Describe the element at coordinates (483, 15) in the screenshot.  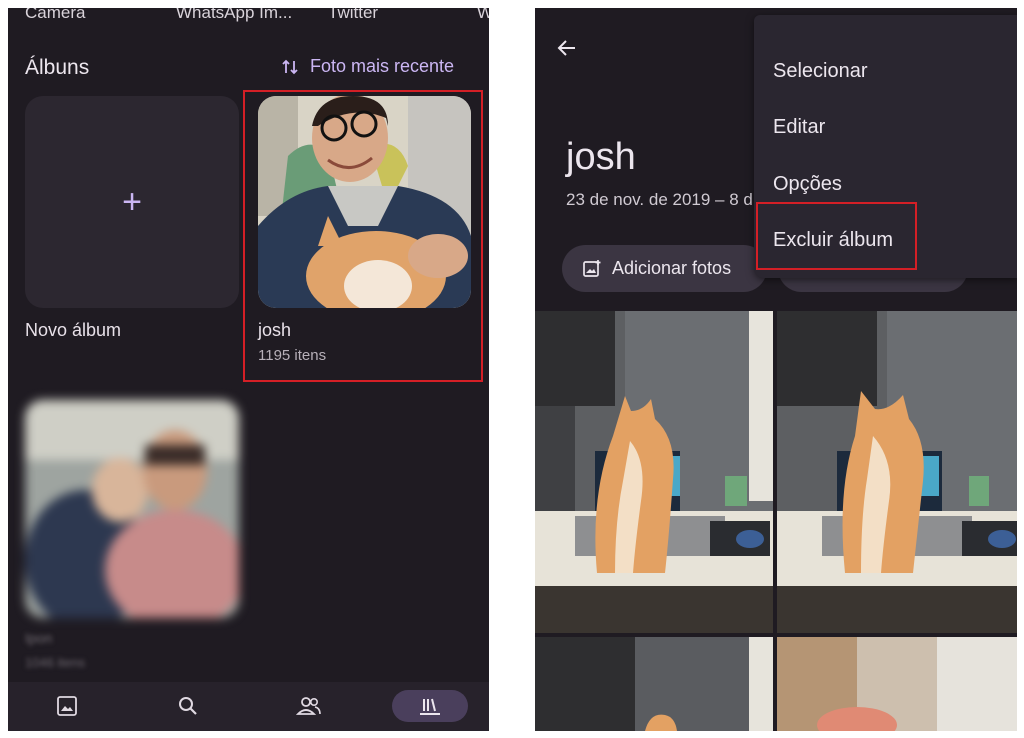
I see `top-album-label-partial: W` at that location.